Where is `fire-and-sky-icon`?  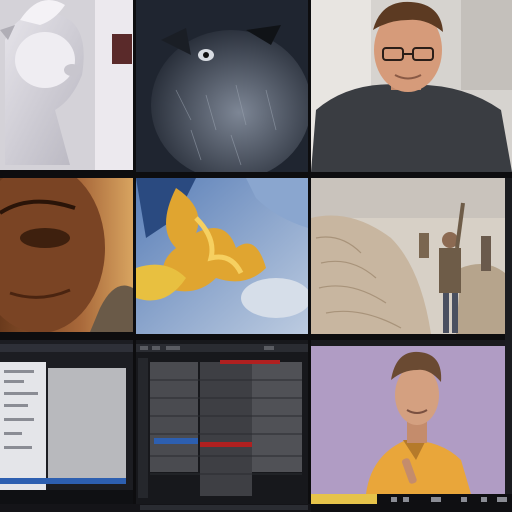
fire-and-sky-icon is located at coordinates (222, 256).